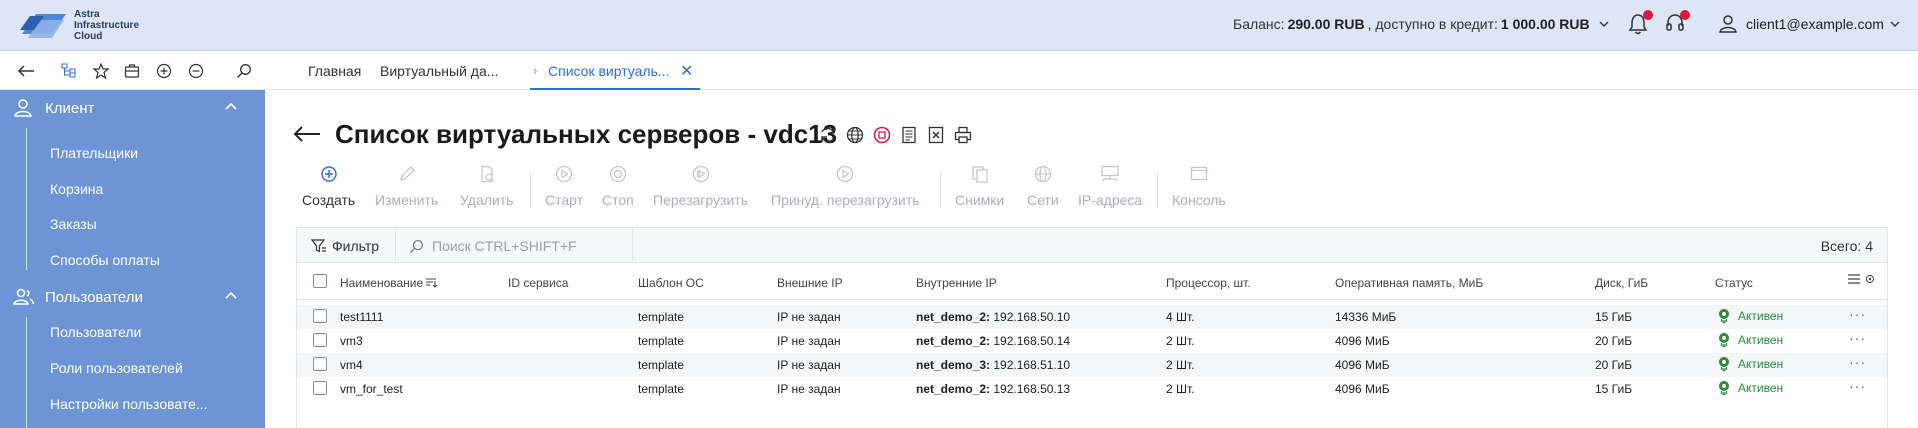 The height and width of the screenshot is (428, 1918). I want to click on cell-os: template, so click(661, 365).